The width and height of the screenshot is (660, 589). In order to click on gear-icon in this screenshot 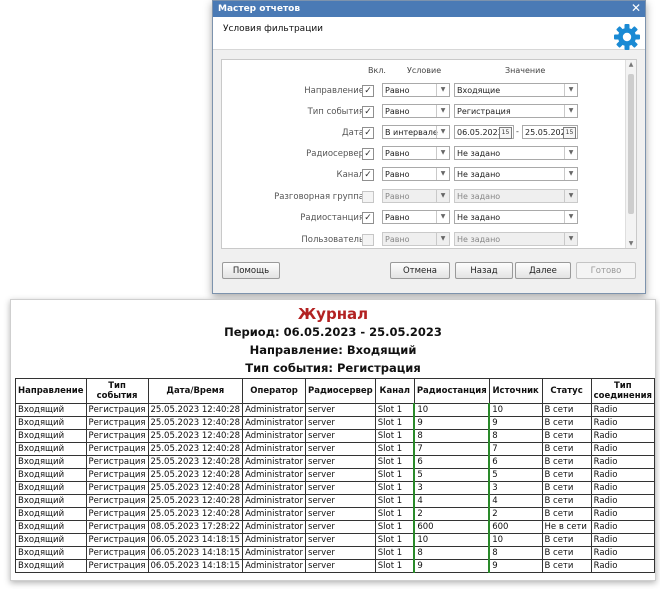, I will do `click(627, 37)`.